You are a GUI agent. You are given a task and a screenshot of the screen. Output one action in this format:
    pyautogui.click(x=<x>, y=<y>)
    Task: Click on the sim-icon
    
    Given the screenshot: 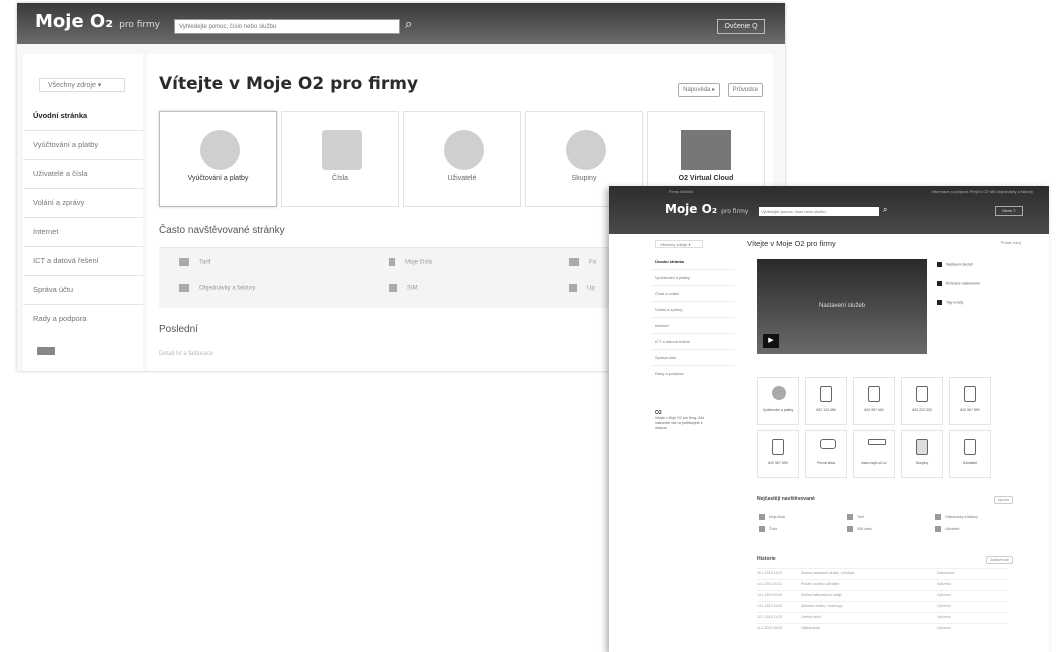 What is the action you would take?
    pyautogui.click(x=393, y=288)
    